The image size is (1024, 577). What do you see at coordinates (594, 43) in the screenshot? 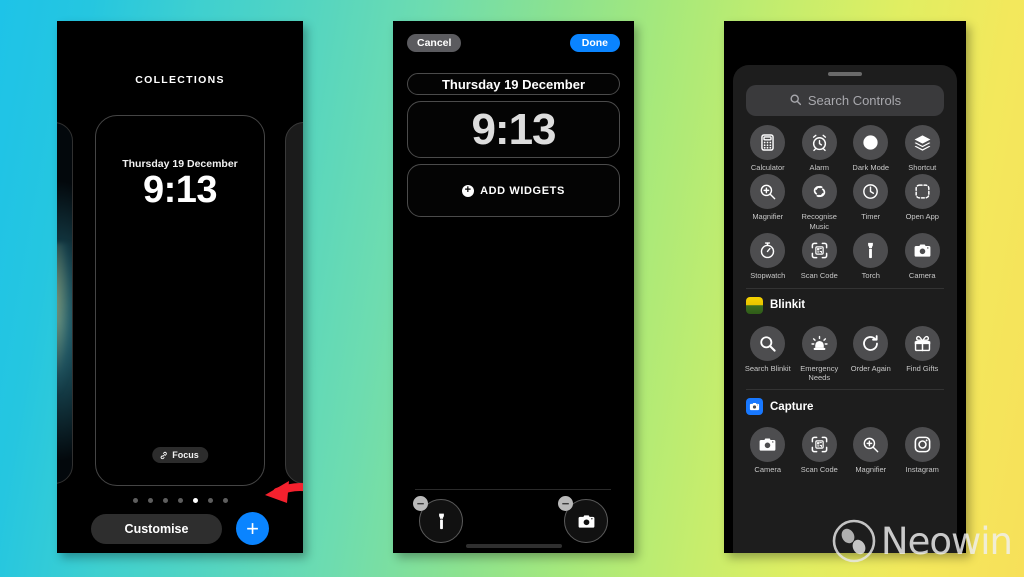
I see `done-button: Done` at bounding box center [594, 43].